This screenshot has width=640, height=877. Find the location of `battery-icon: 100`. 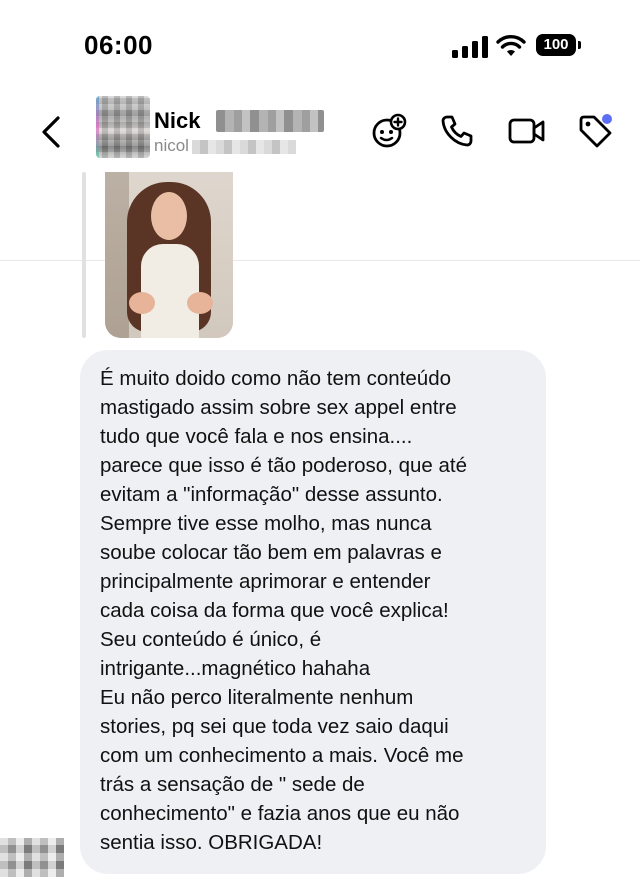

battery-icon: 100 is located at coordinates (559, 46).